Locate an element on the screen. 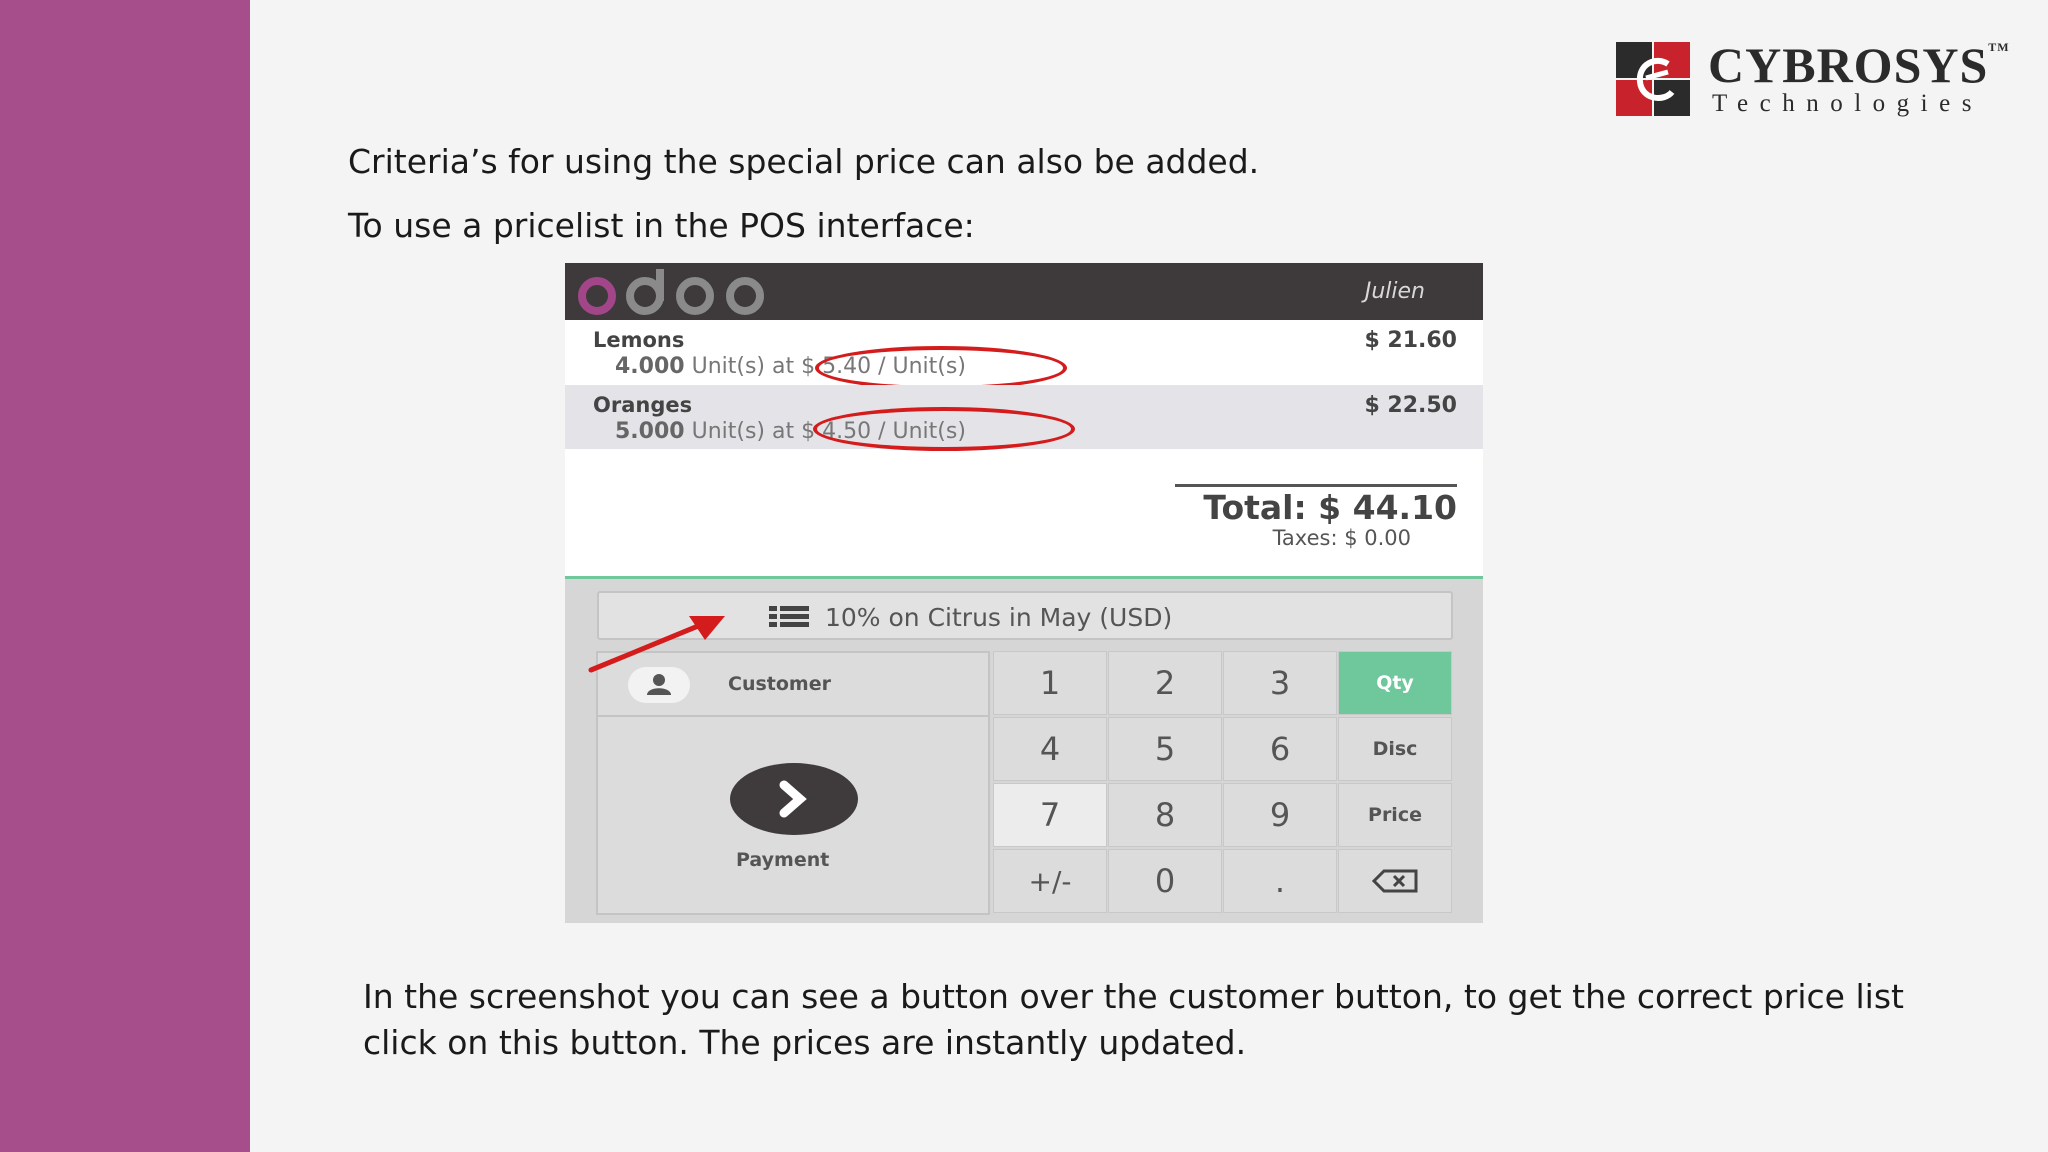 The height and width of the screenshot is (1152, 2048). brand-tagline: Technologies is located at coordinates (1847, 103).